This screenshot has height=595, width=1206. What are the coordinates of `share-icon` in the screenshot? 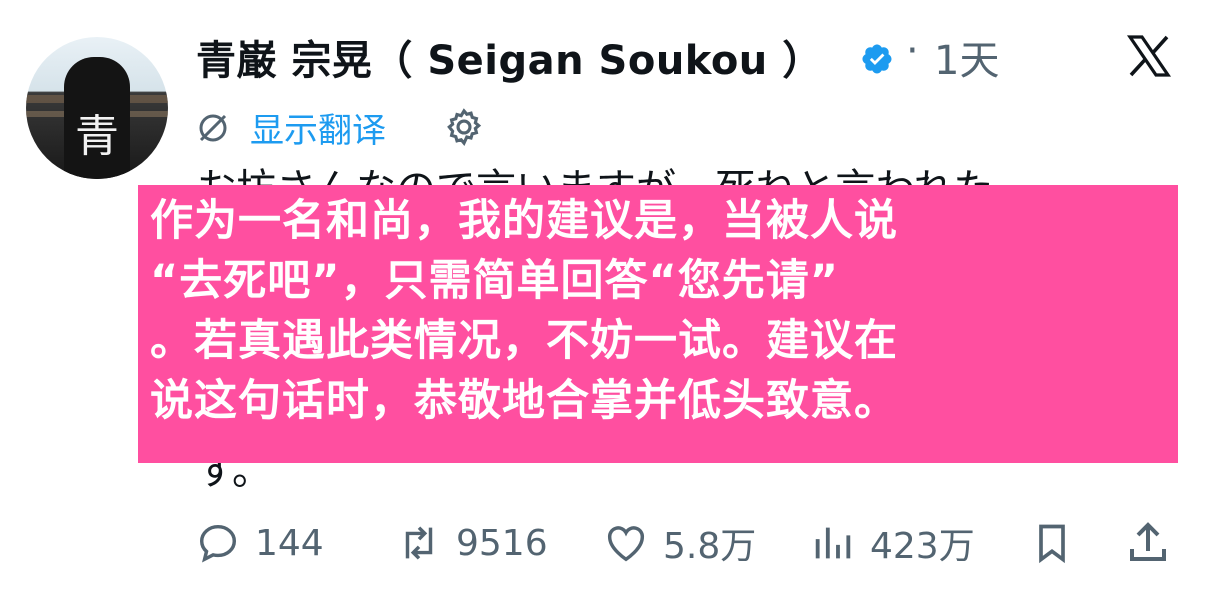 It's located at (1148, 543).